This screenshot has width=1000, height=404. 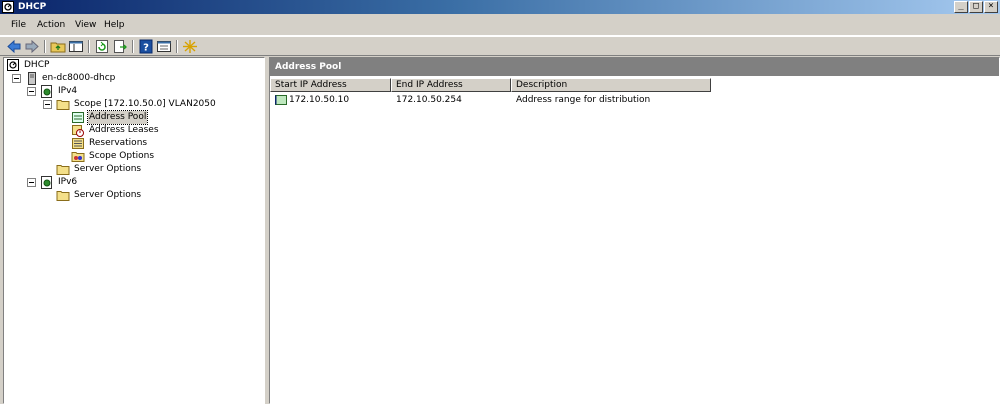 I want to click on minimize-button: _, so click(x=961, y=7).